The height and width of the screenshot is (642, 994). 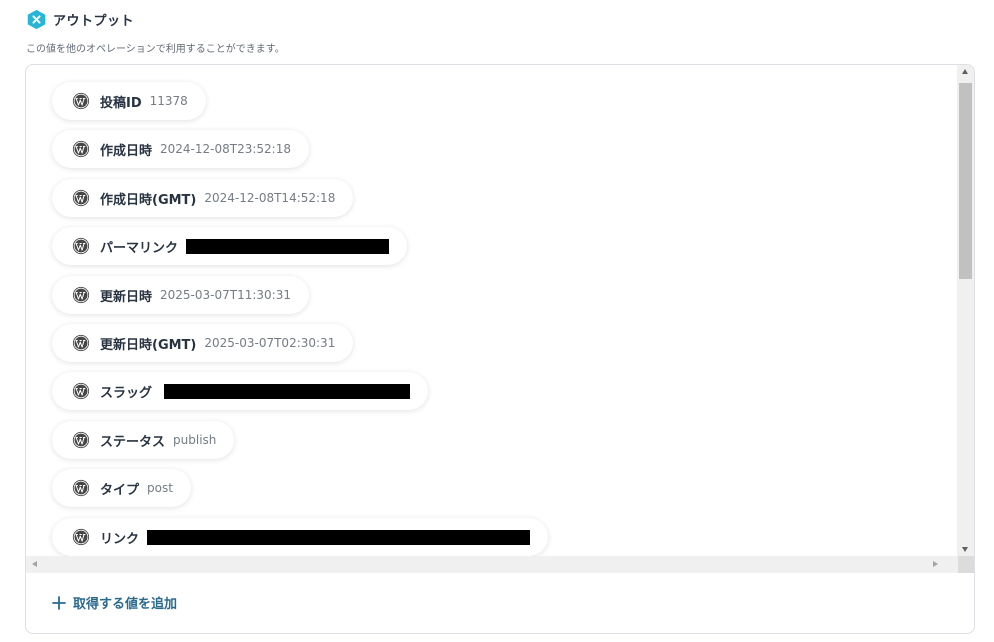 What do you see at coordinates (965, 71) in the screenshot?
I see `scroll-up-arrow-icon` at bounding box center [965, 71].